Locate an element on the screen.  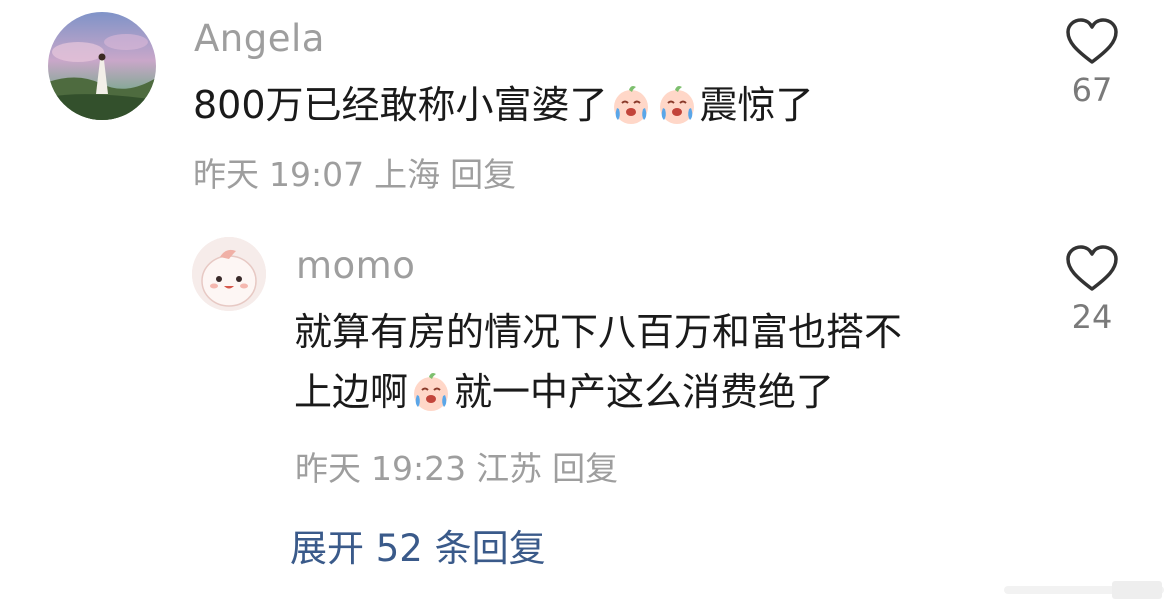
comment-location: 上海 is located at coordinates (407, 174).